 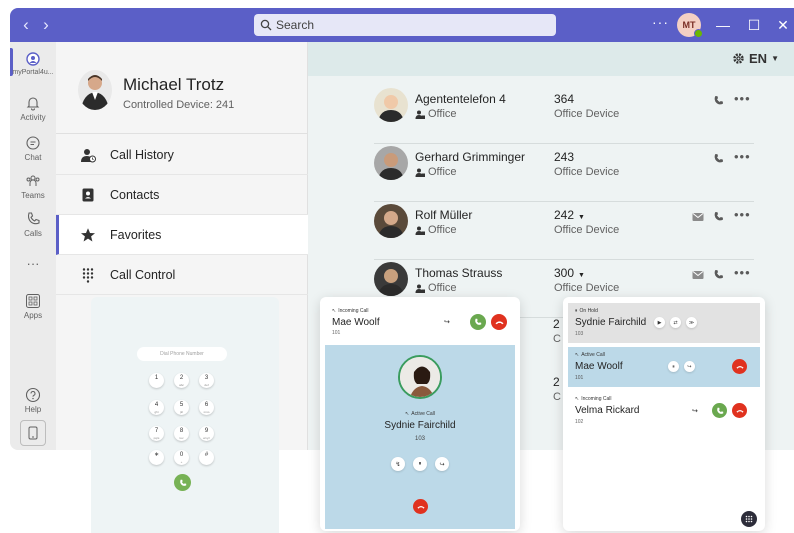 What do you see at coordinates (181, 431) in the screenshot?
I see `key-digit: 8` at bounding box center [181, 431].